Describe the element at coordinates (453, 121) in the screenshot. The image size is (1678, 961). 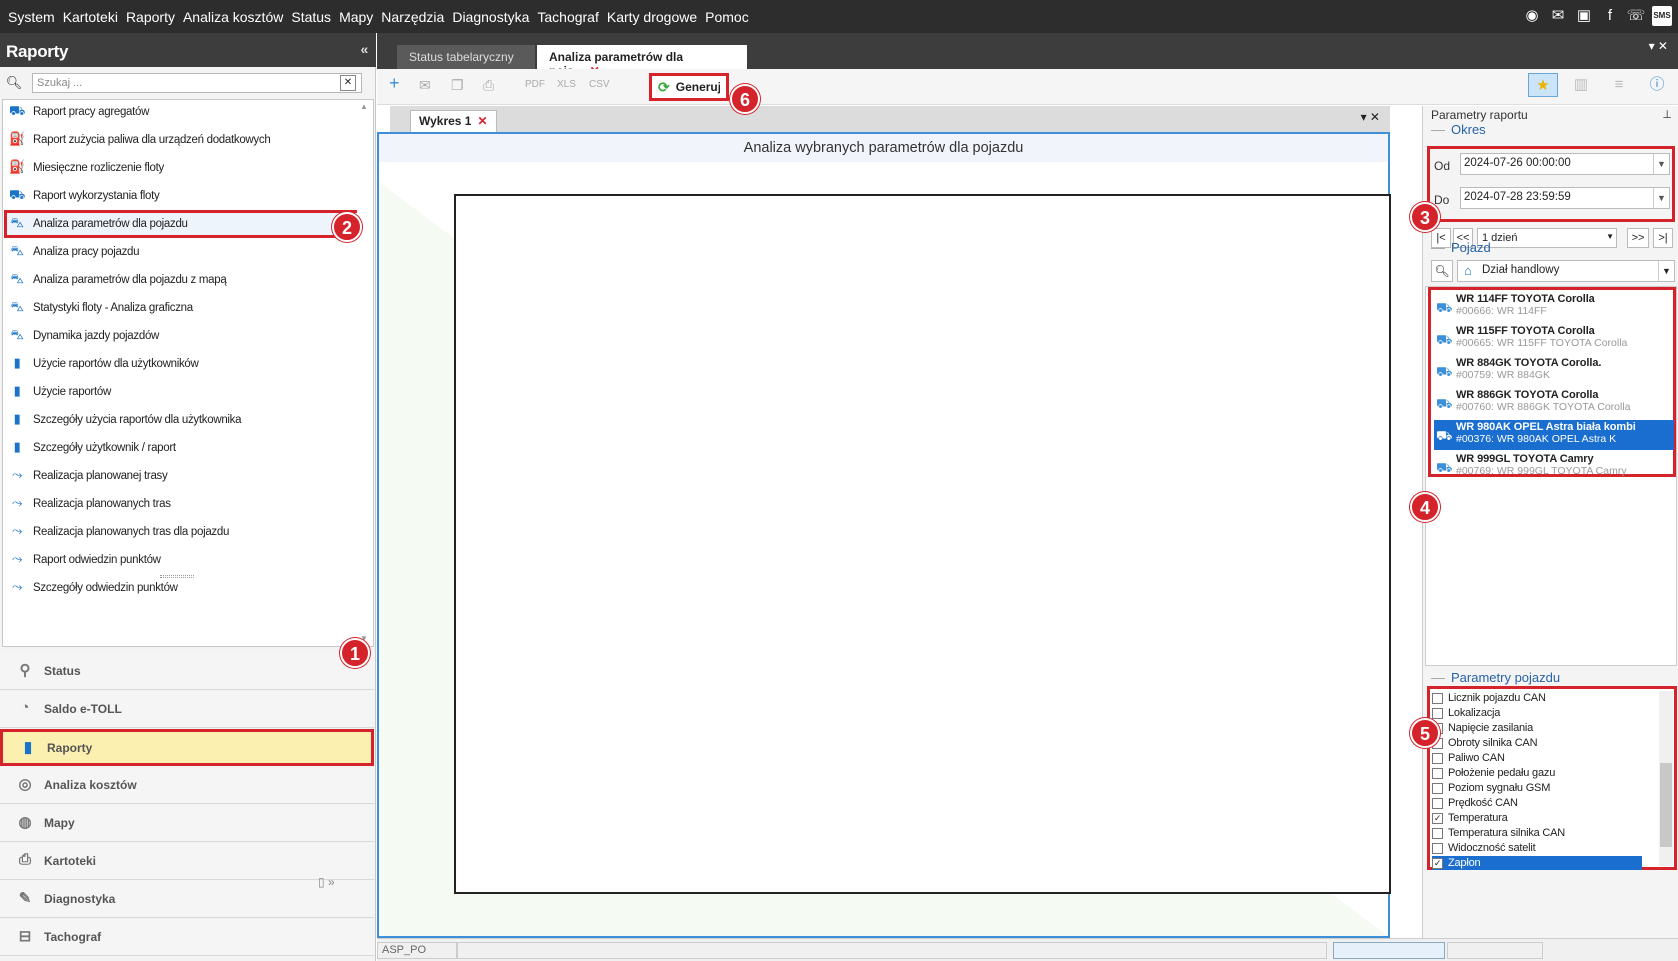
I see `tab-wykres-1: Wykres 1 ✕` at that location.